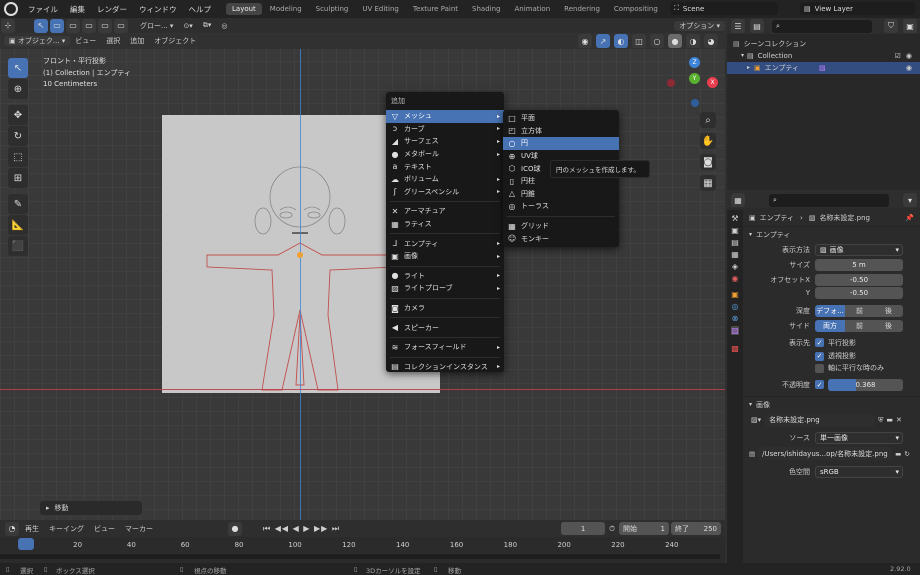  What do you see at coordinates (156, 26) in the screenshot?
I see `transform-orientation: グロー... ▾` at bounding box center [156, 26].